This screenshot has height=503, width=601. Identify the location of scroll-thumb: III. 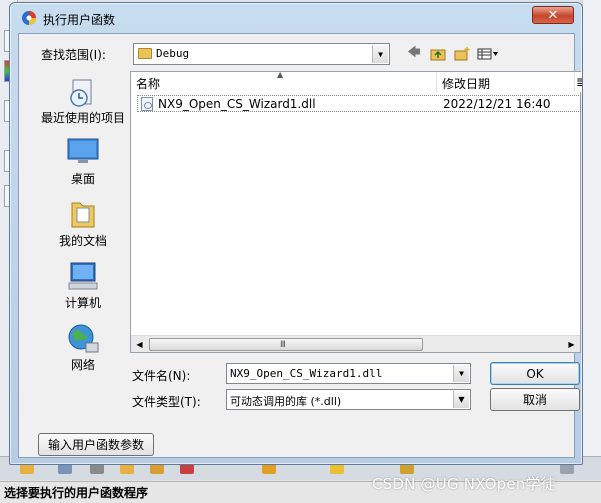
(286, 344).